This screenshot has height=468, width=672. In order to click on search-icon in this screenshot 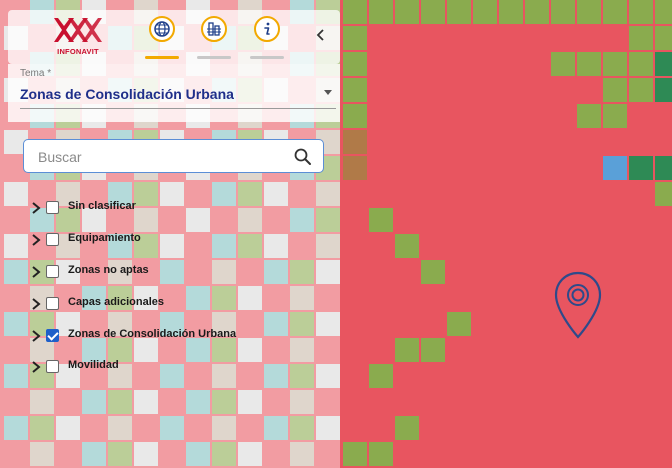, I will do `click(303, 157)`.